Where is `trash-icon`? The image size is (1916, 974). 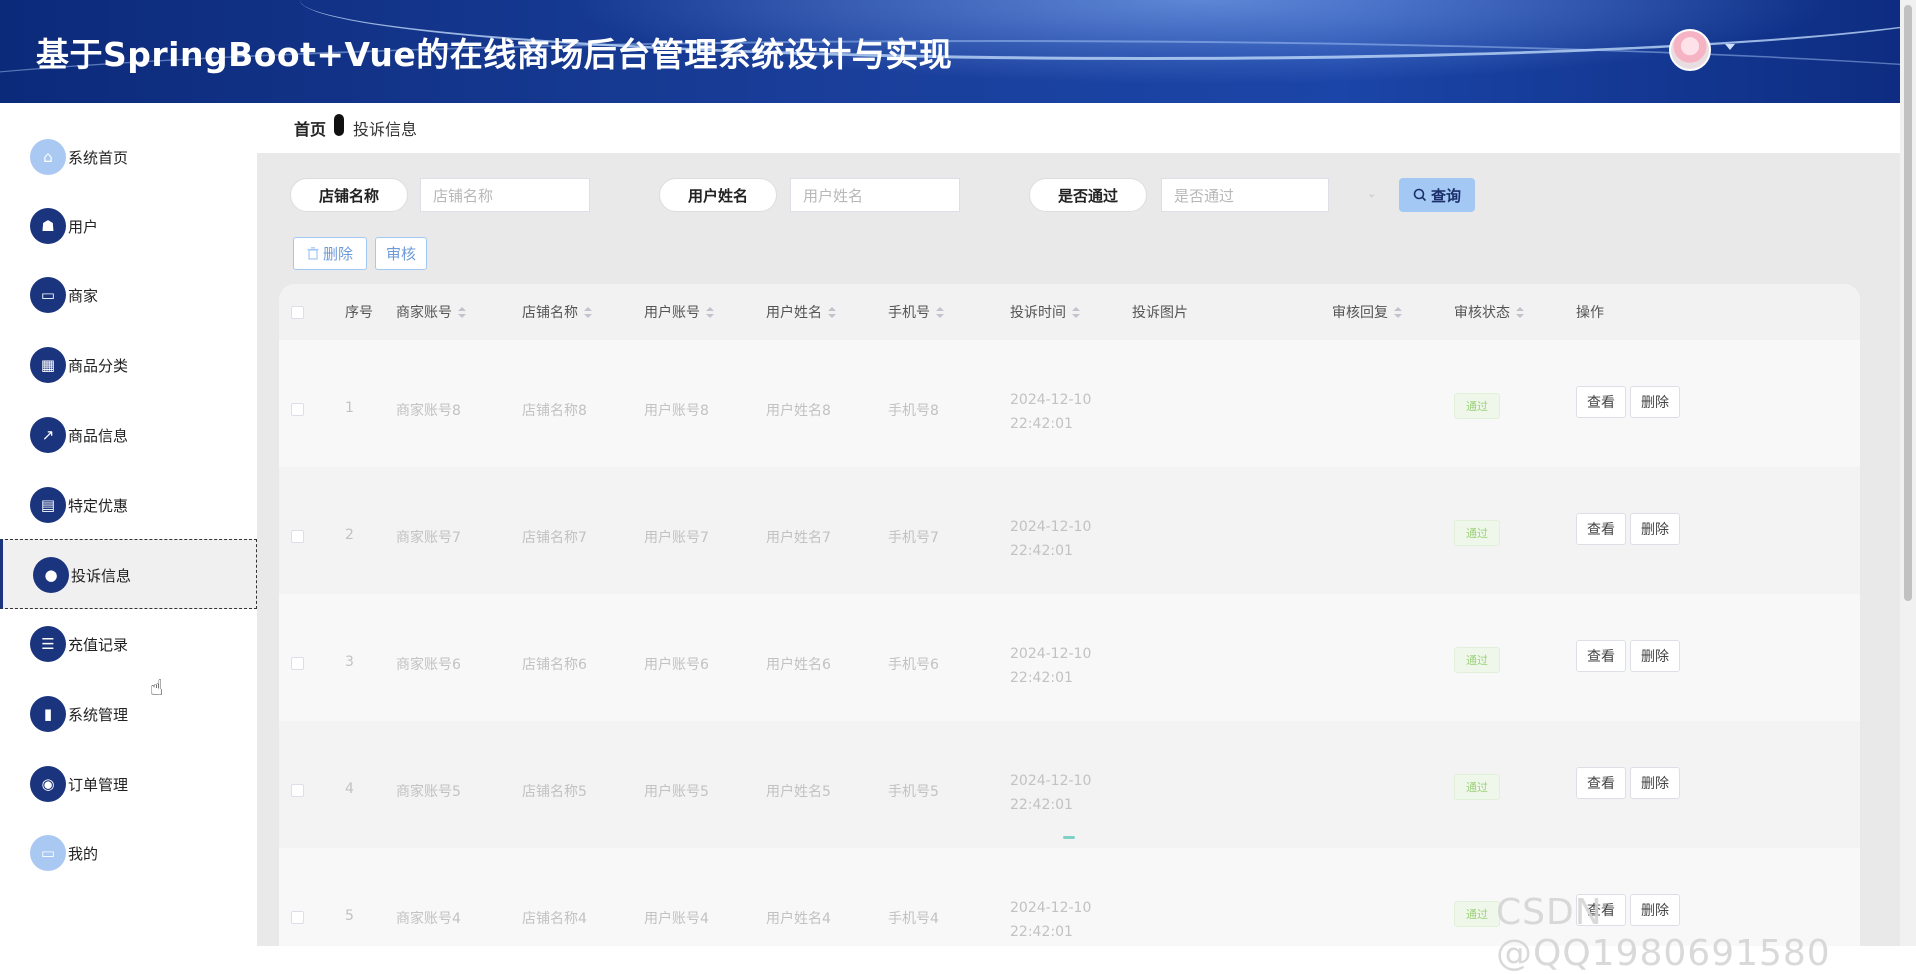
trash-icon is located at coordinates (313, 253).